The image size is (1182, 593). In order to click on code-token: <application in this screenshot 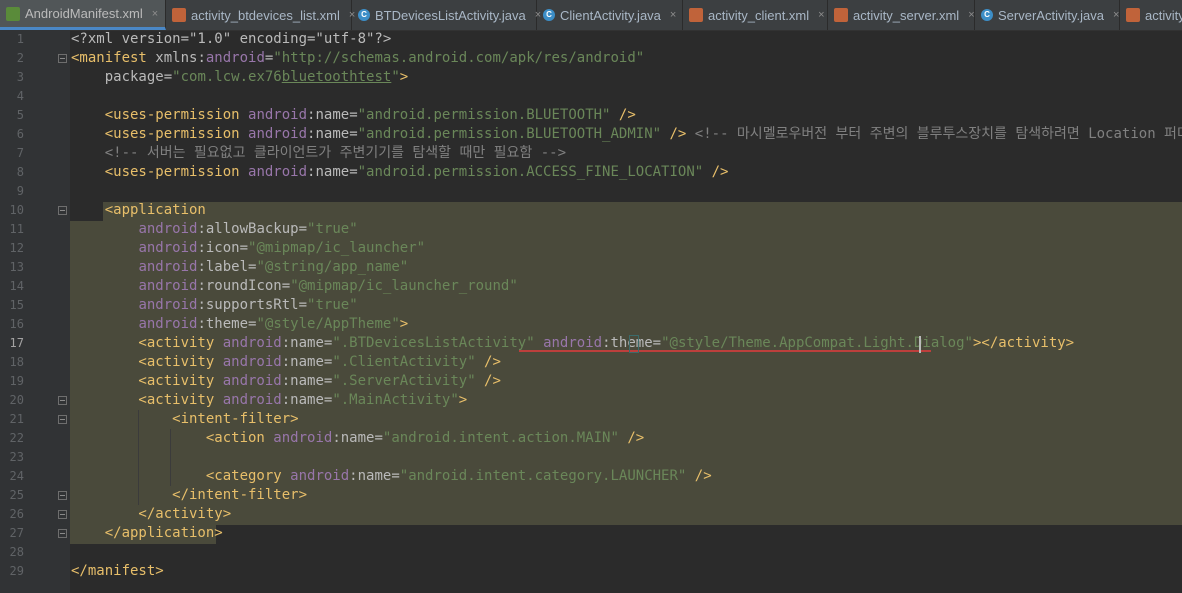, I will do `click(138, 210)`.